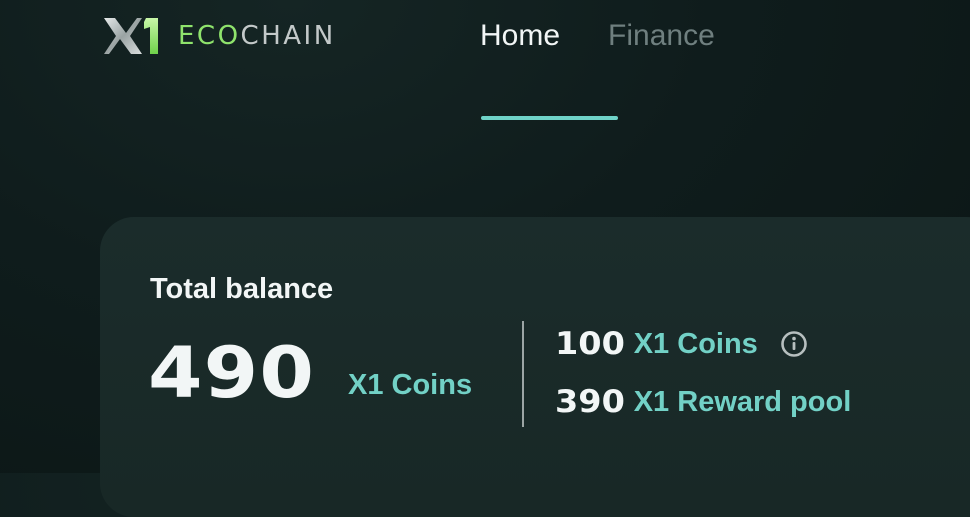  I want to click on breakdown-row-reward-pool: 390 X1 Reward pool, so click(703, 402).